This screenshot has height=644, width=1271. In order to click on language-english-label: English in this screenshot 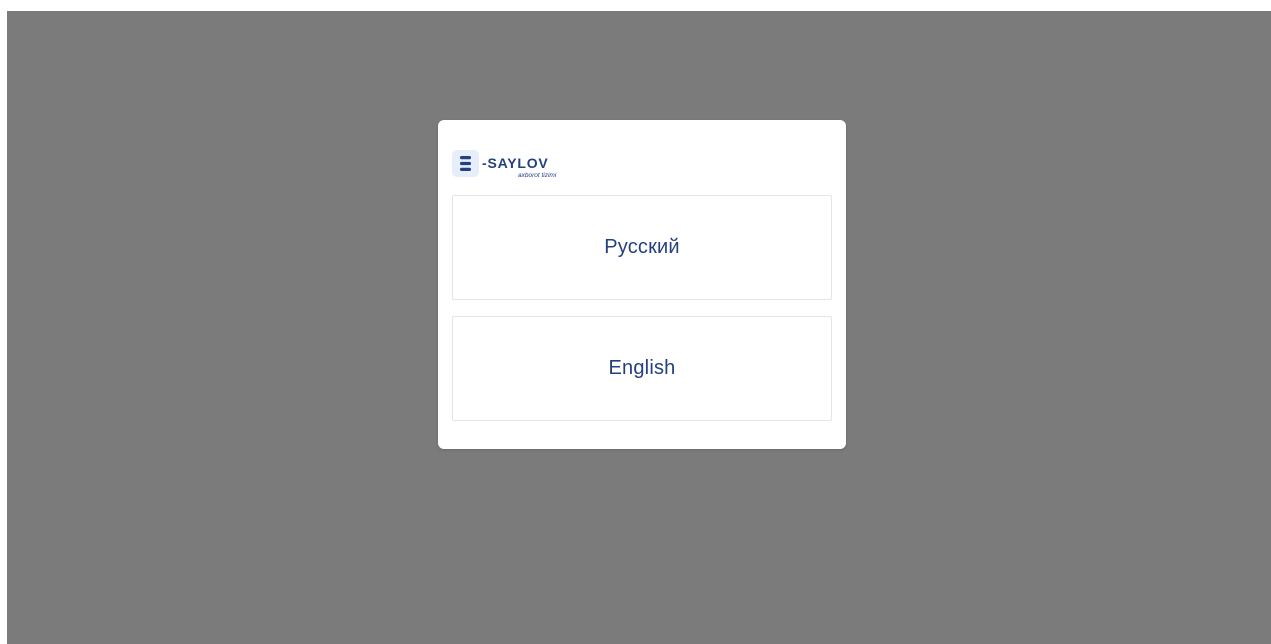, I will do `click(642, 368)`.